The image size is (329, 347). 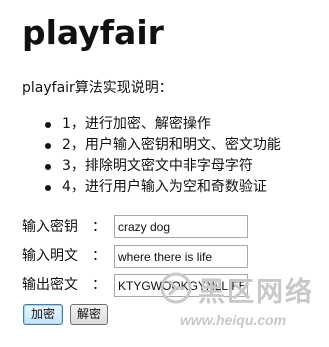 I want to click on ciphertext-colon: ：, so click(x=99, y=285).